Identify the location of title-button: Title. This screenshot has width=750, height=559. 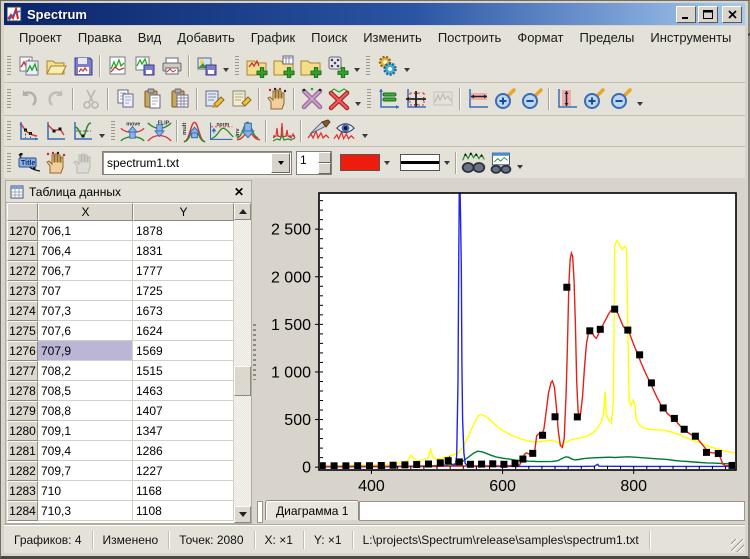
(28, 162).